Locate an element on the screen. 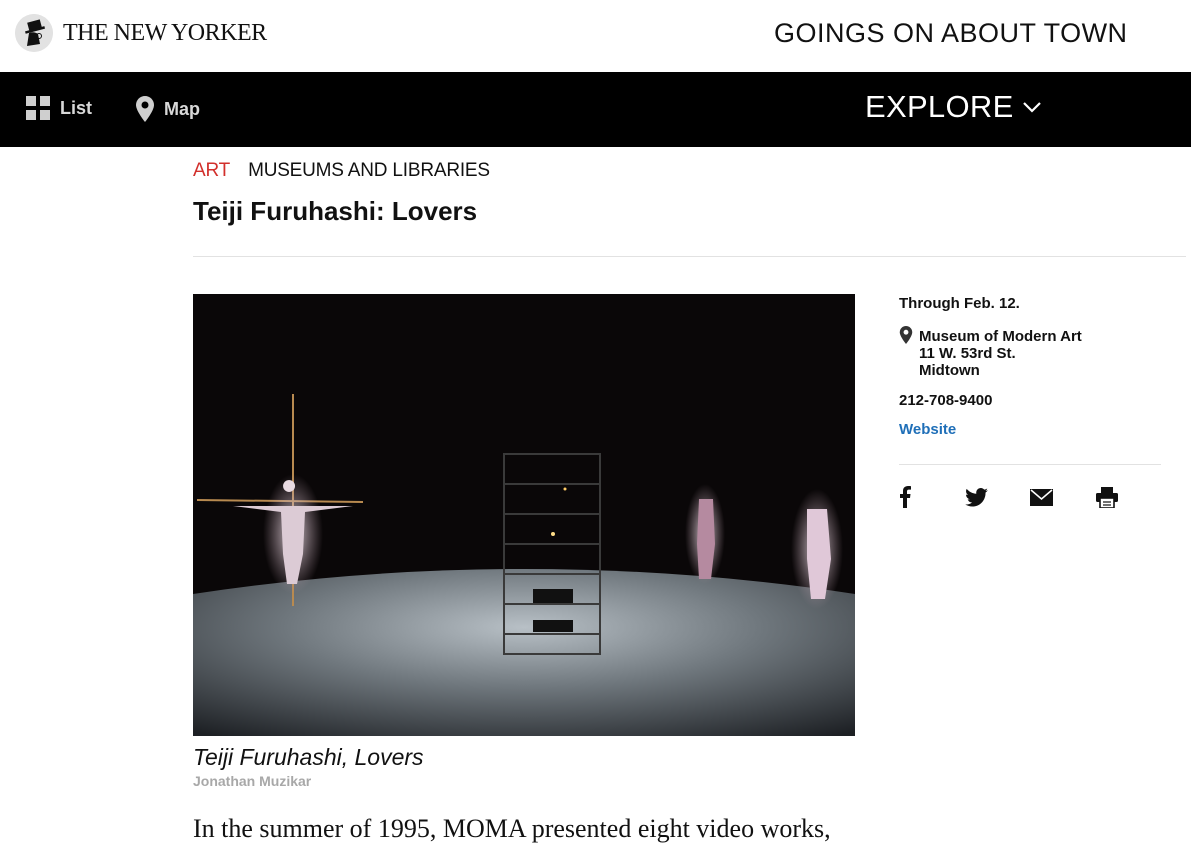 The image size is (1191, 852). map-label: Map is located at coordinates (182, 108).